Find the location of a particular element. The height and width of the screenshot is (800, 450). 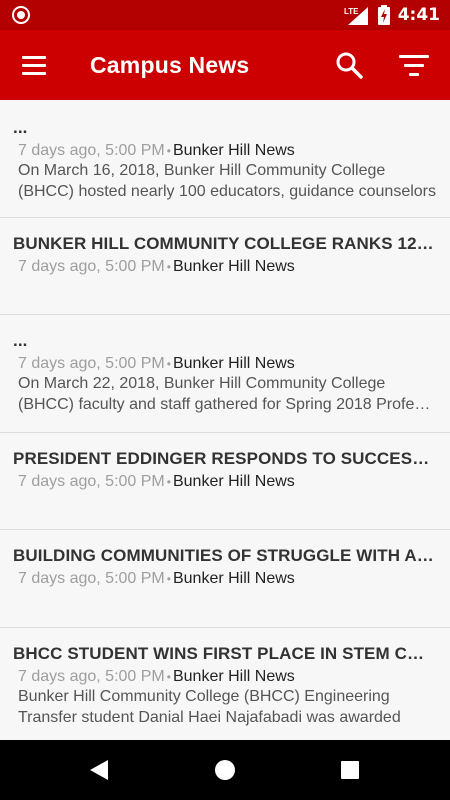

recents-icon is located at coordinates (350, 770).